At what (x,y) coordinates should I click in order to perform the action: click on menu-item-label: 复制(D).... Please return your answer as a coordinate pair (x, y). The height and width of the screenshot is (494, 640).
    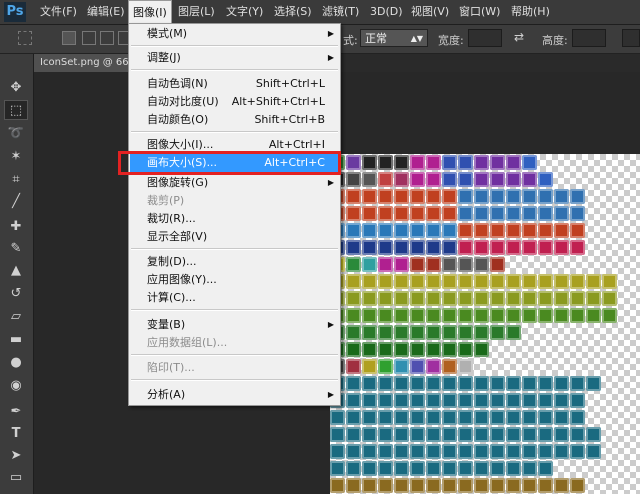
    Looking at the image, I should click on (172, 261).